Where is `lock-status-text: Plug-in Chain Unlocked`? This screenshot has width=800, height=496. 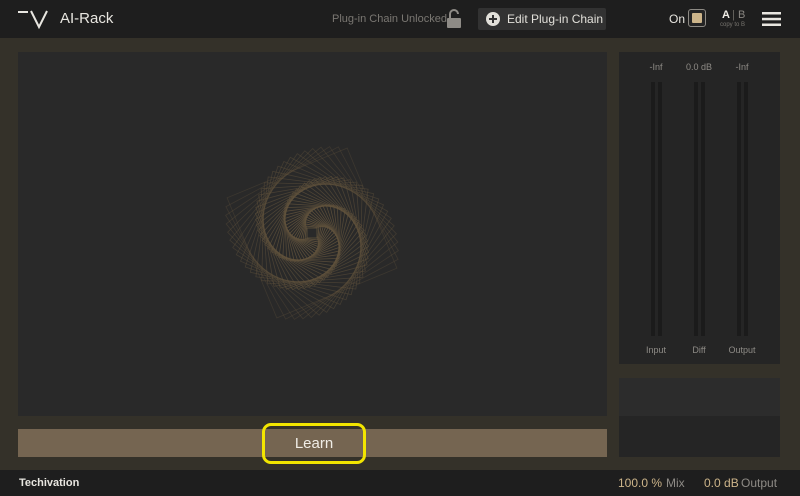
lock-status-text: Plug-in Chain Unlocked is located at coordinates (389, 19).